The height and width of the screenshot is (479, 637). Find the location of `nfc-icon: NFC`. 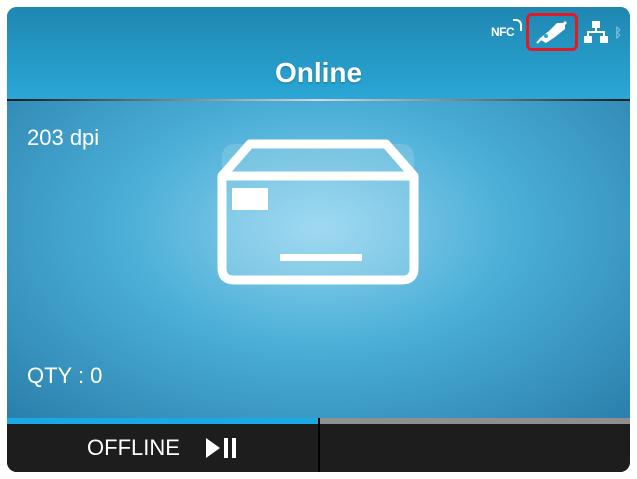

nfc-icon: NFC is located at coordinates (507, 29).